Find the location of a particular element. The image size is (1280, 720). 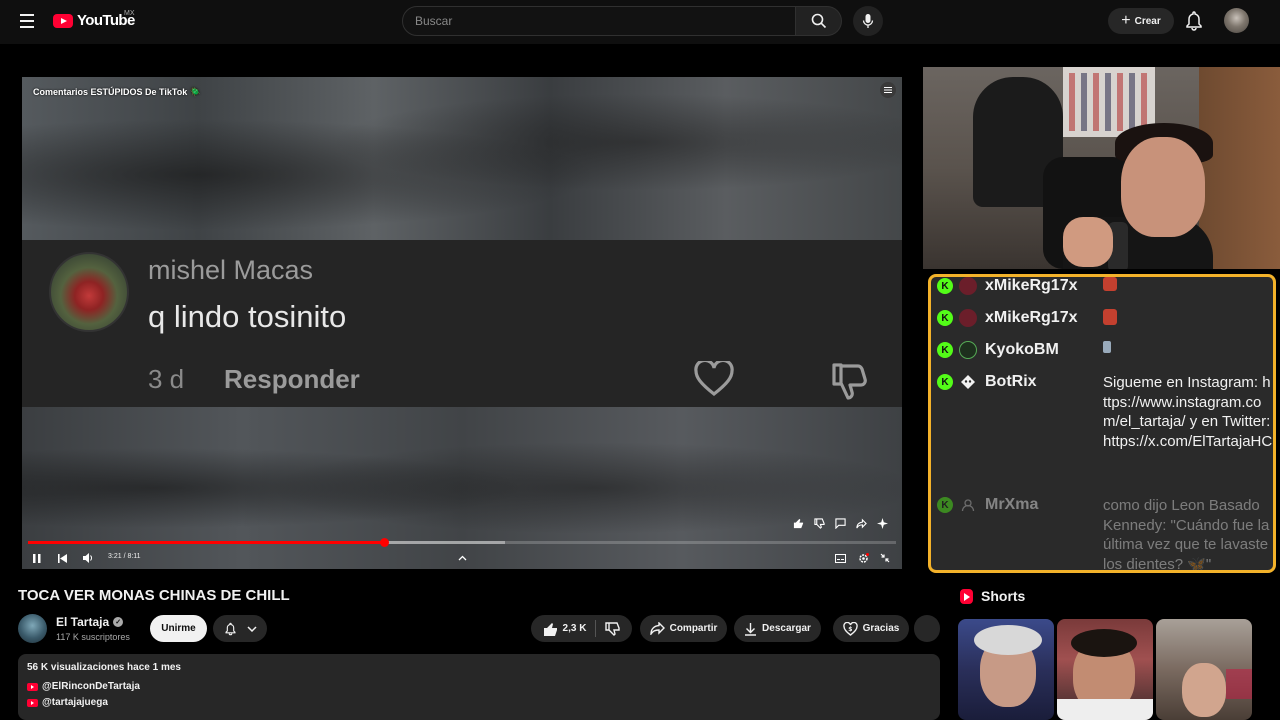

like-icon is located at coordinates (550, 629).